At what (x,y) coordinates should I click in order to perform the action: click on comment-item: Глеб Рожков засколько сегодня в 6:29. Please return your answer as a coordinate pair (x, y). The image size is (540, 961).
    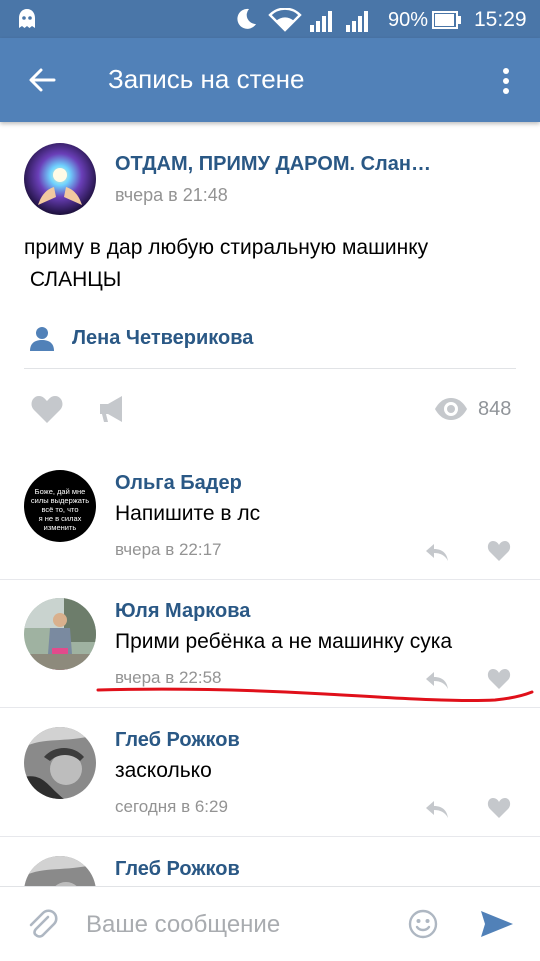
    Looking at the image, I should click on (270, 773).